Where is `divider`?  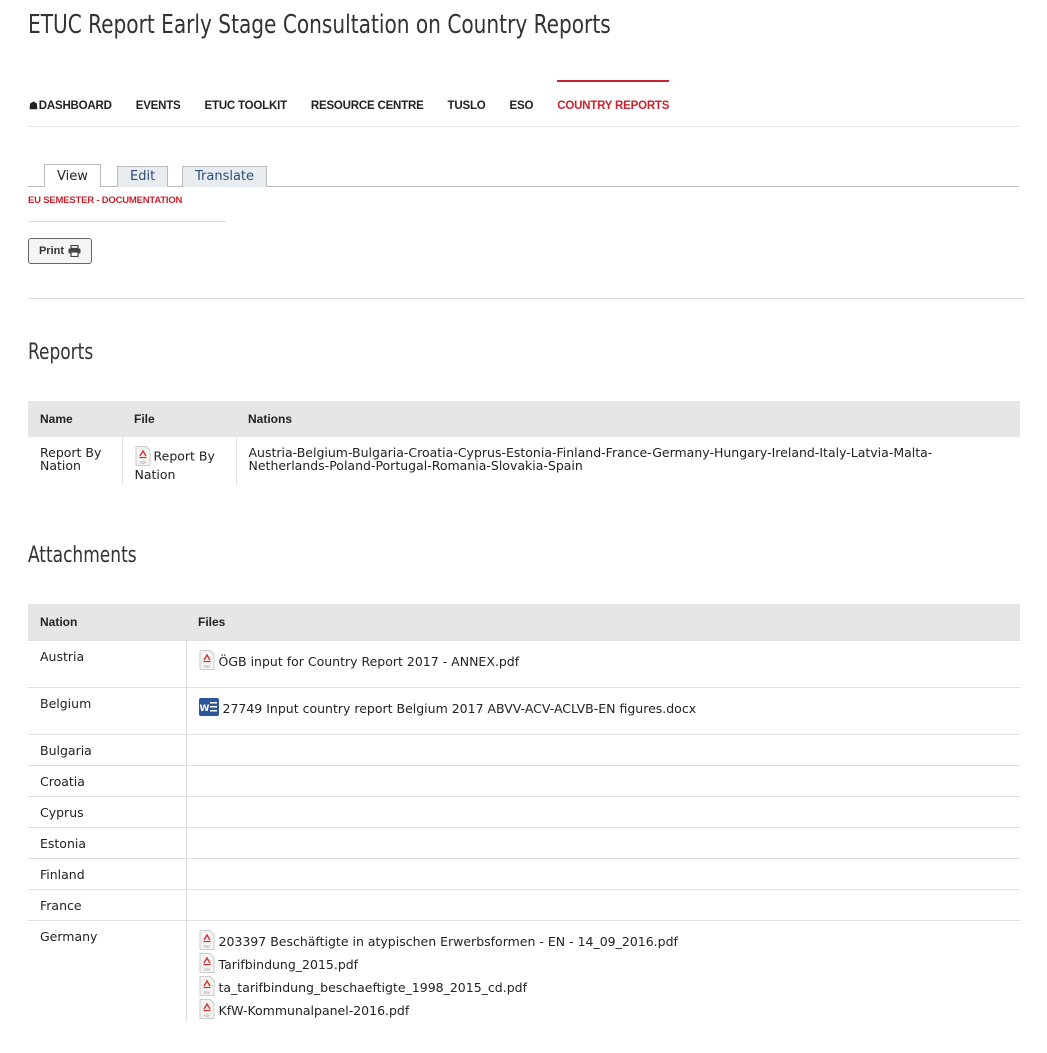 divider is located at coordinates (127, 221).